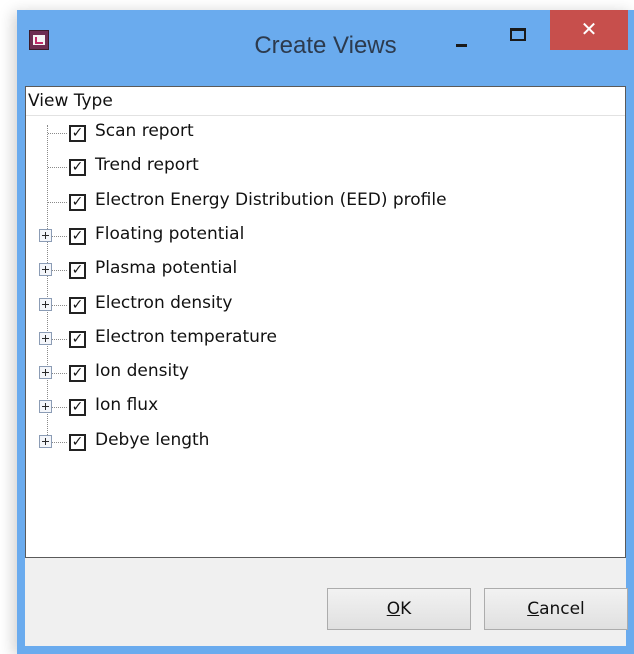 Image resolution: width=634 pixels, height=654 pixels. Describe the element at coordinates (325, 442) in the screenshot. I see `tree-item: ✓ Debye length` at that location.